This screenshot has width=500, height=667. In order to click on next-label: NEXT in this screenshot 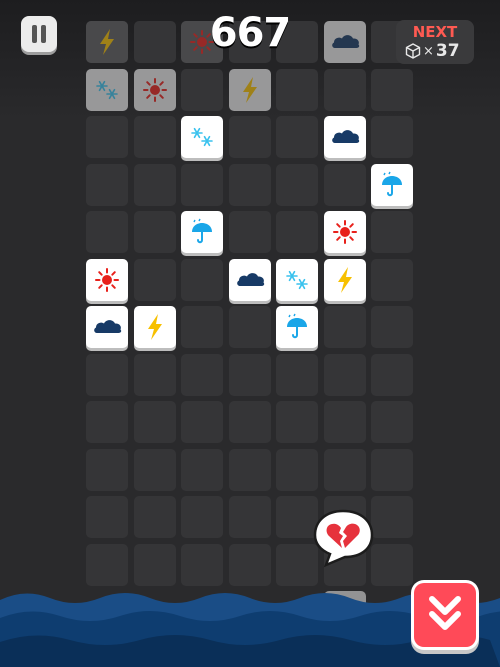, I will do `click(435, 32)`.